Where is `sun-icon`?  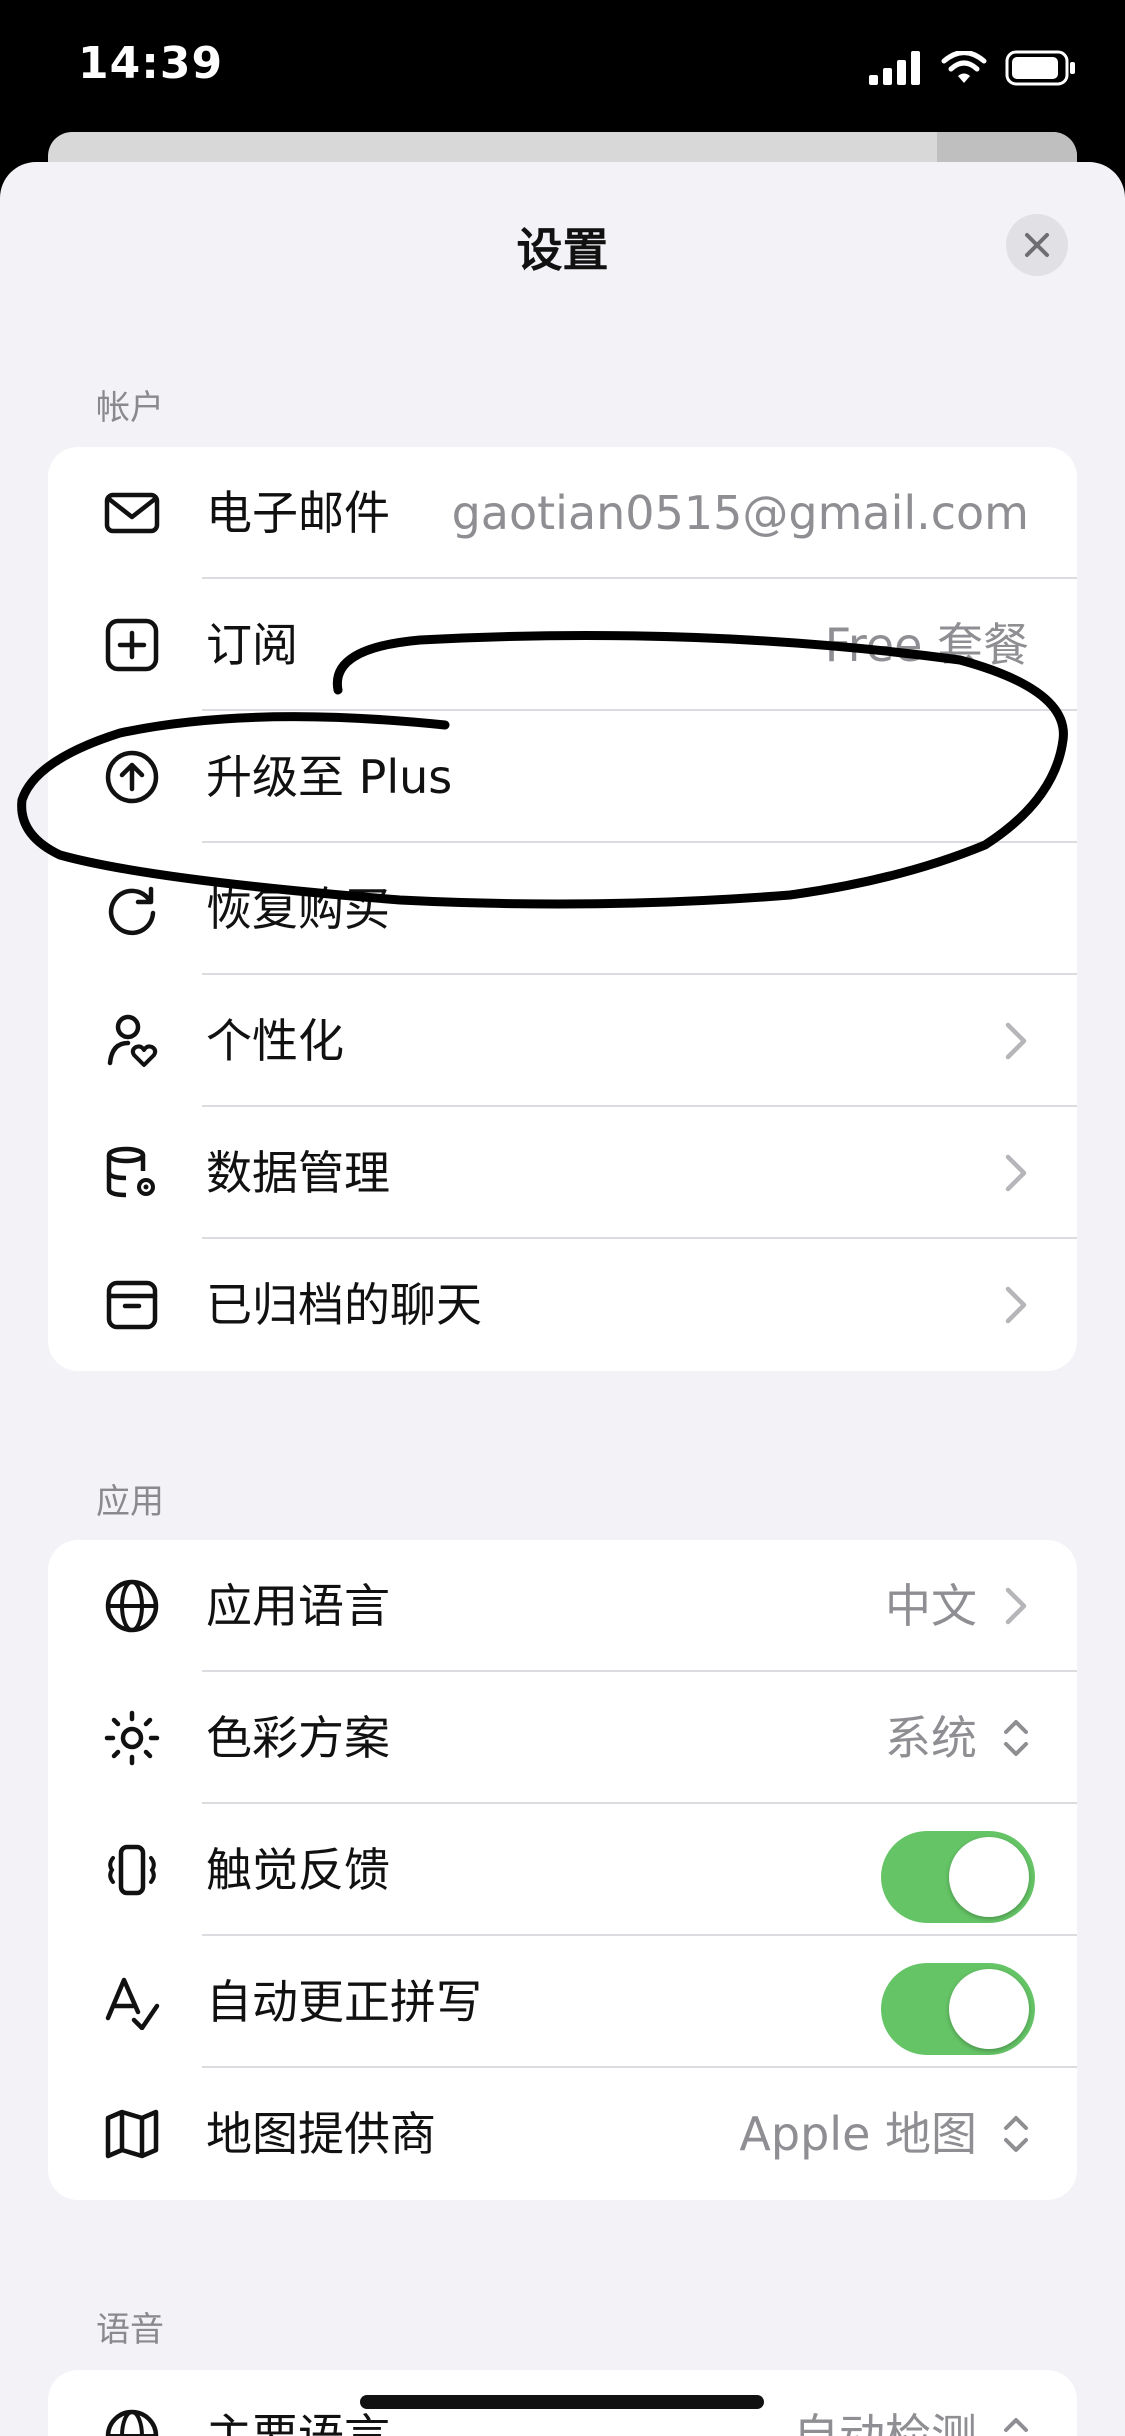 sun-icon is located at coordinates (132, 1738).